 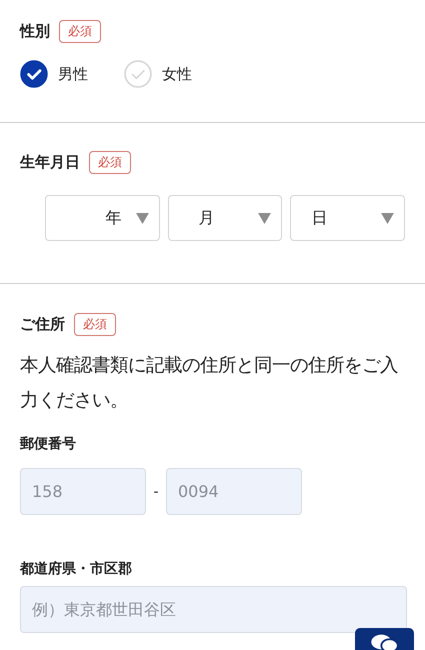 I want to click on field-label: 郵便番号, so click(x=48, y=444).